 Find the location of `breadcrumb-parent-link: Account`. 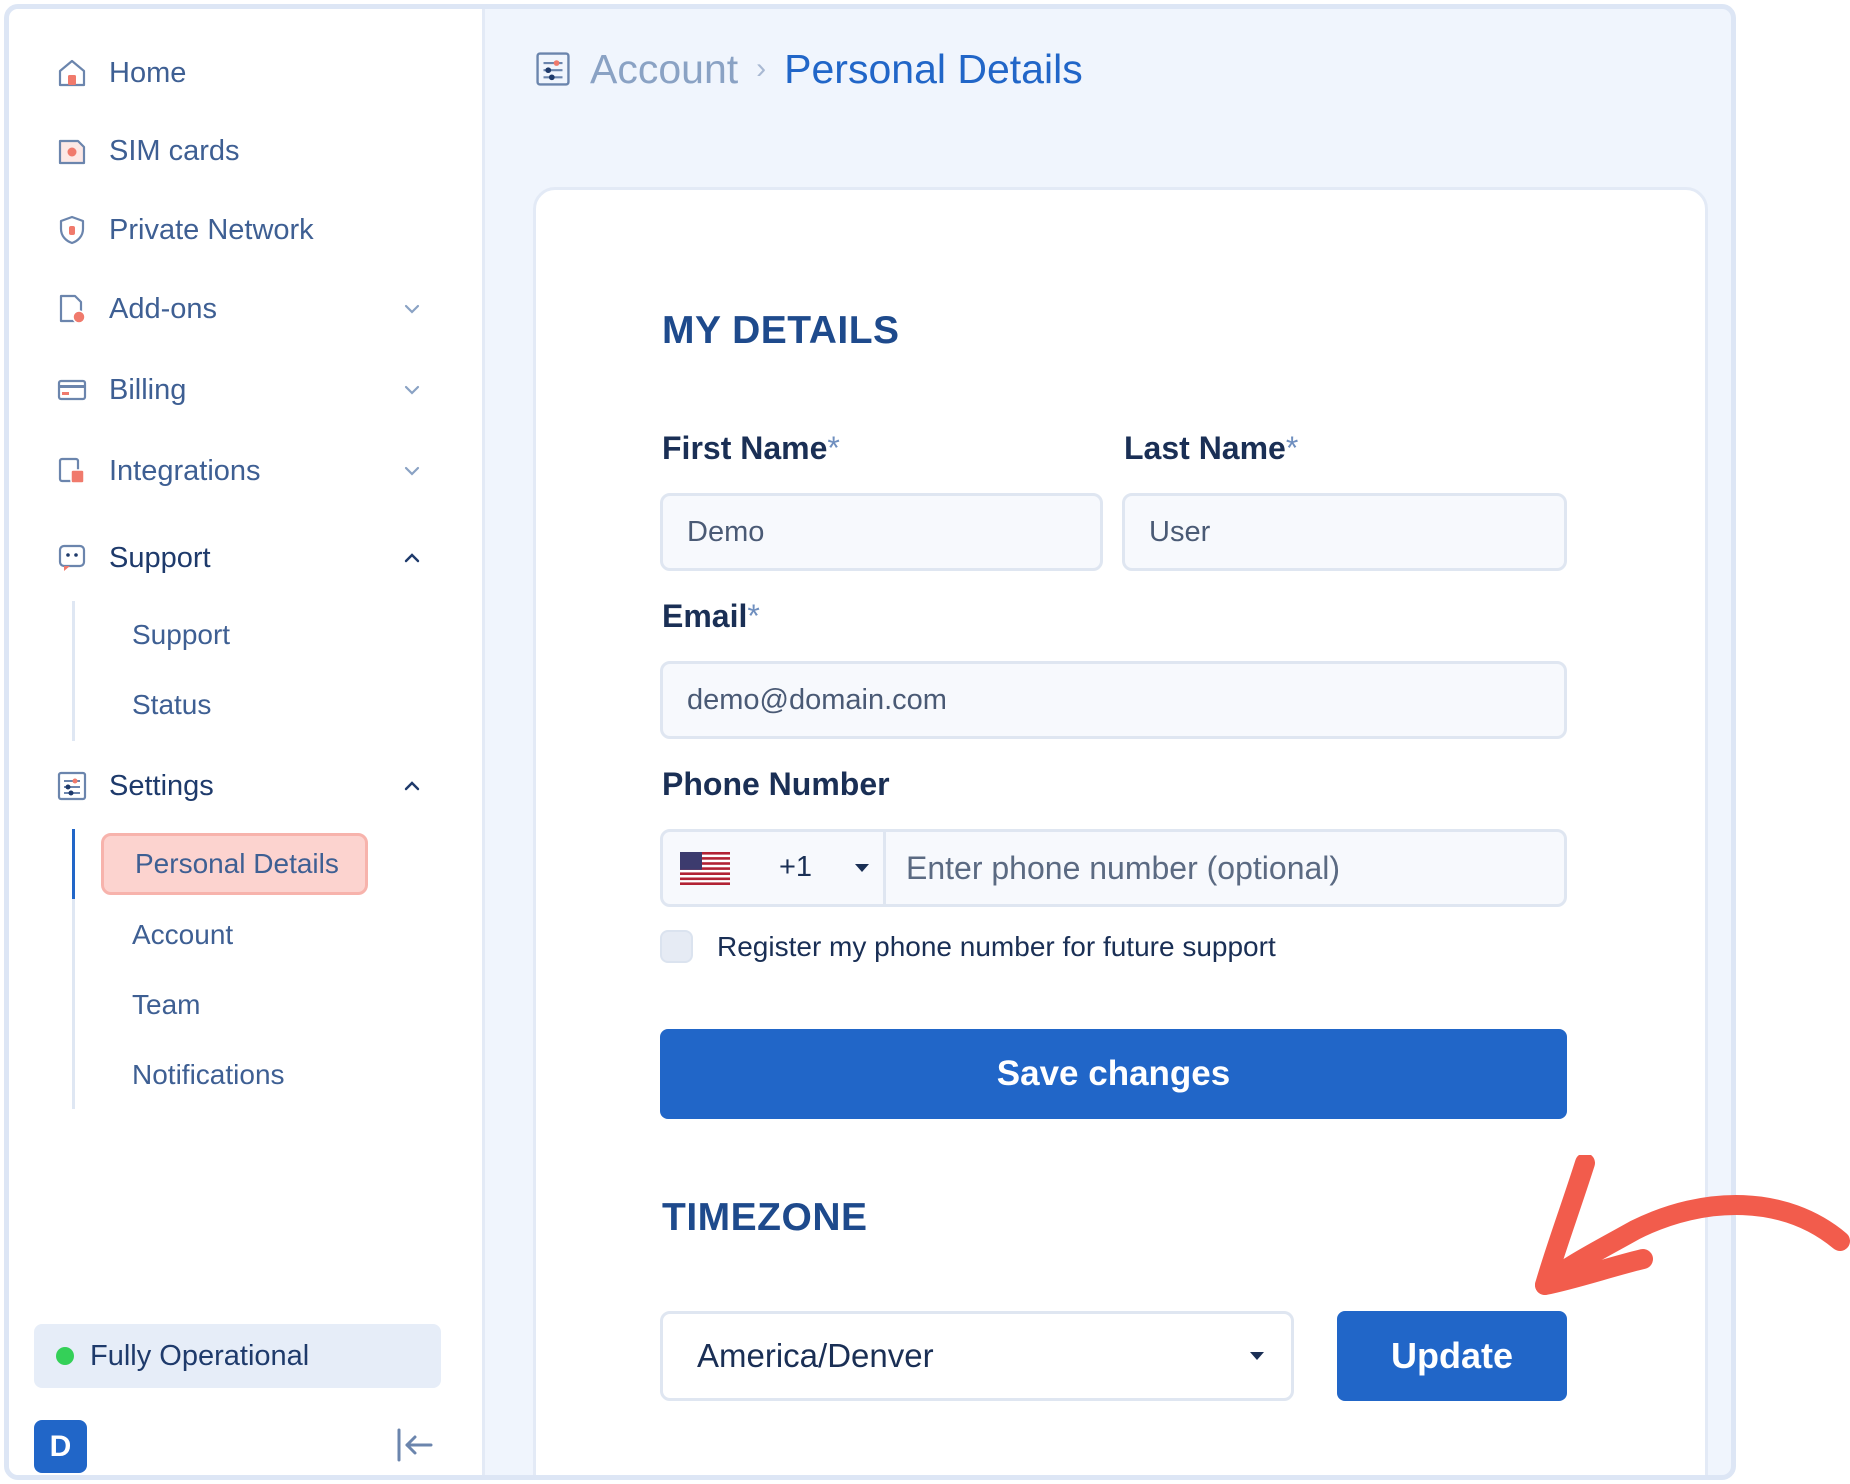

breadcrumb-parent-link: Account is located at coordinates (664, 69).